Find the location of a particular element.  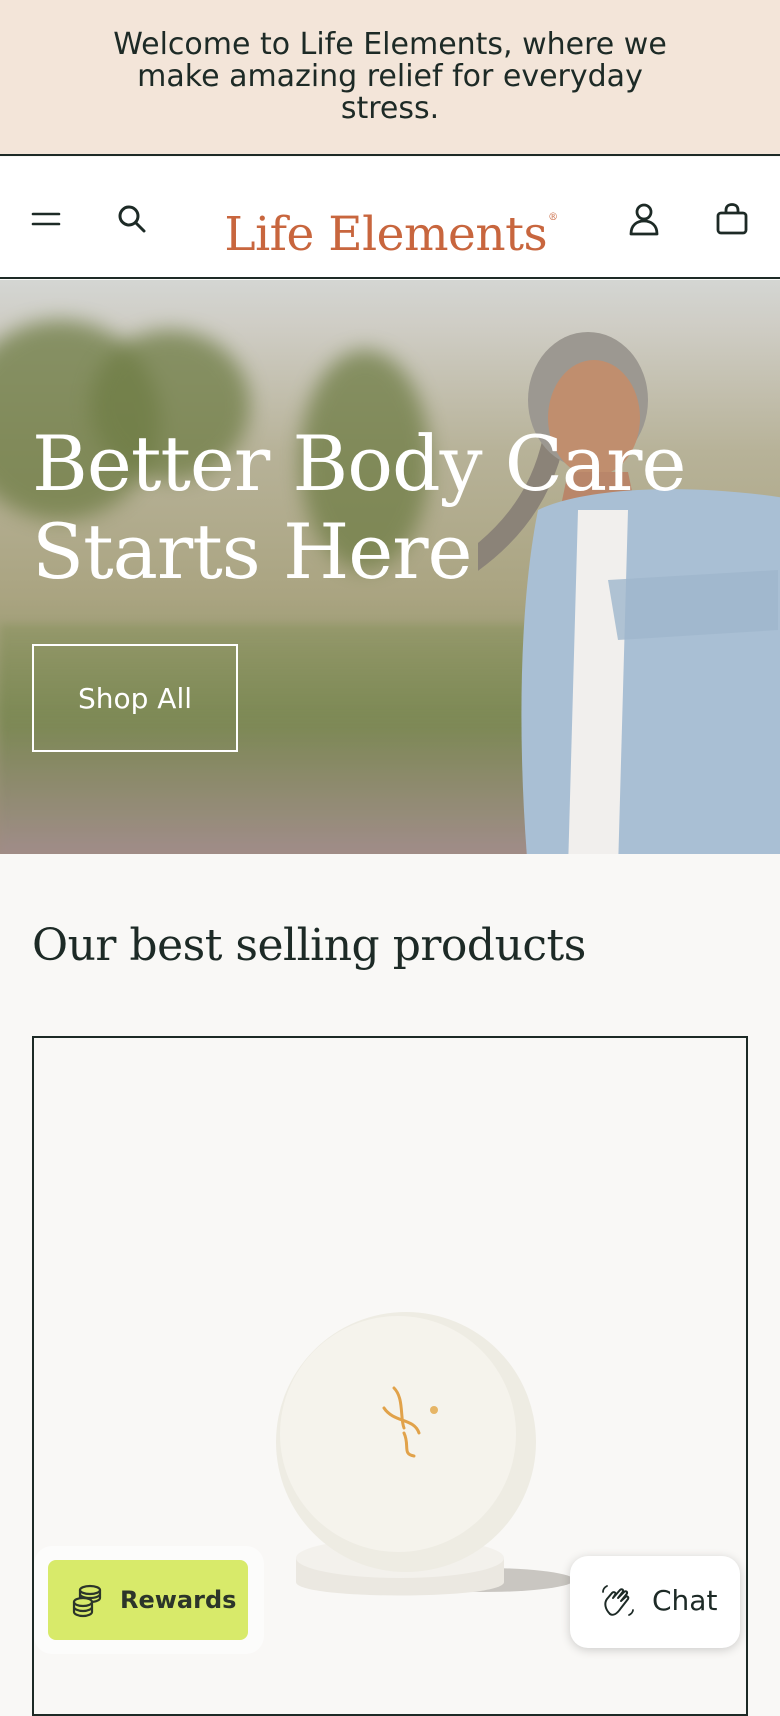

logo-text: Life Elements is located at coordinates (386, 234).